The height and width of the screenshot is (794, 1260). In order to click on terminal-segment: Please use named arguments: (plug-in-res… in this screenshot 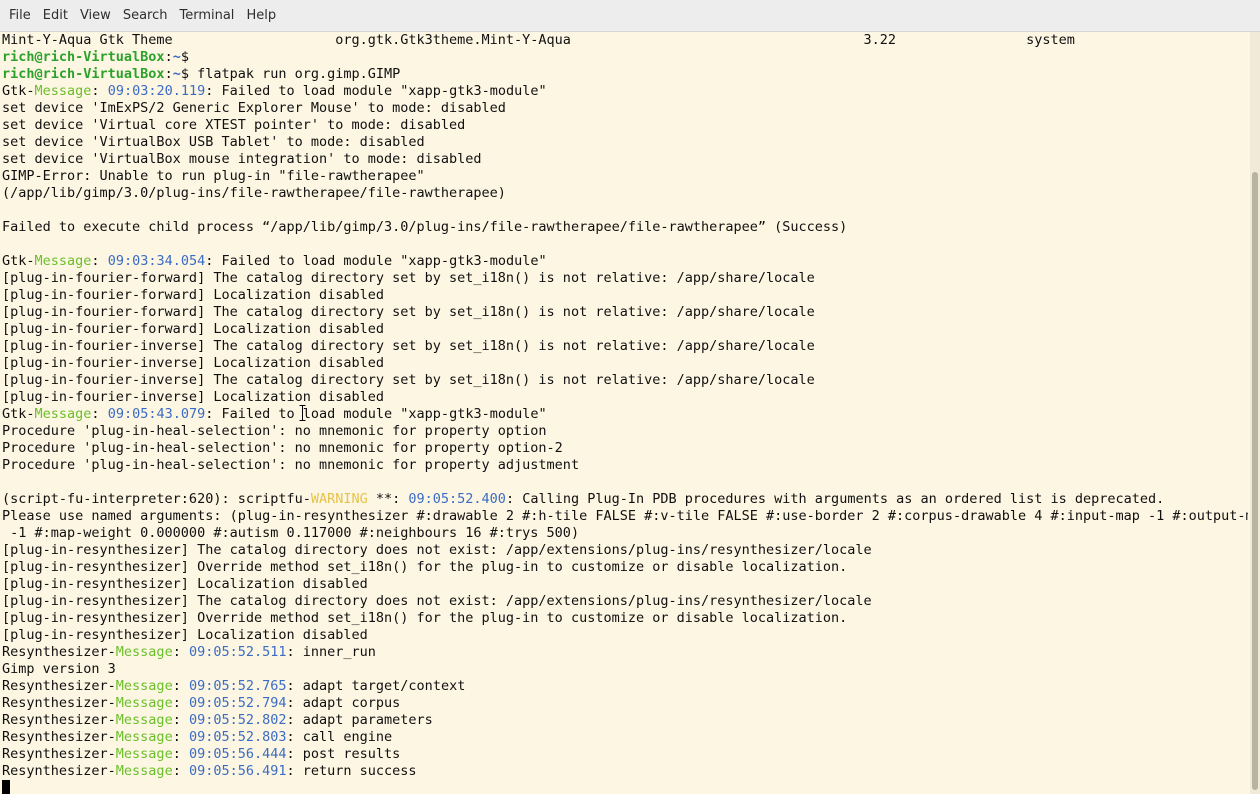, I will do `click(625, 516)`.